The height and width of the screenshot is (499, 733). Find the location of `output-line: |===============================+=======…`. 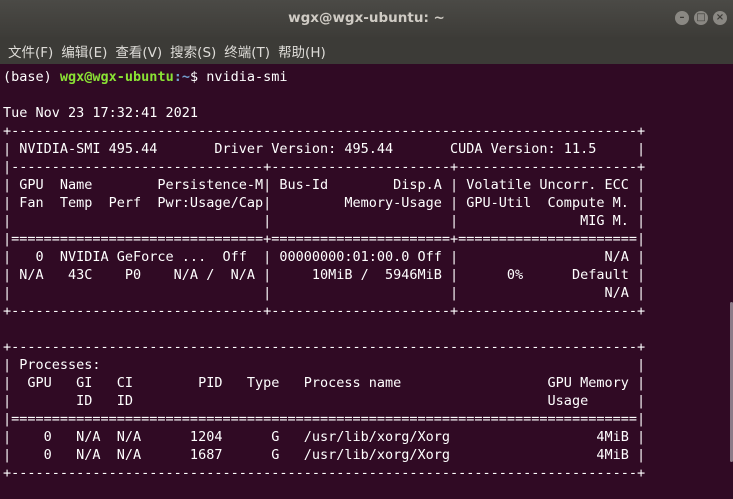

output-line: |===============================+=======… is located at coordinates (324, 239).